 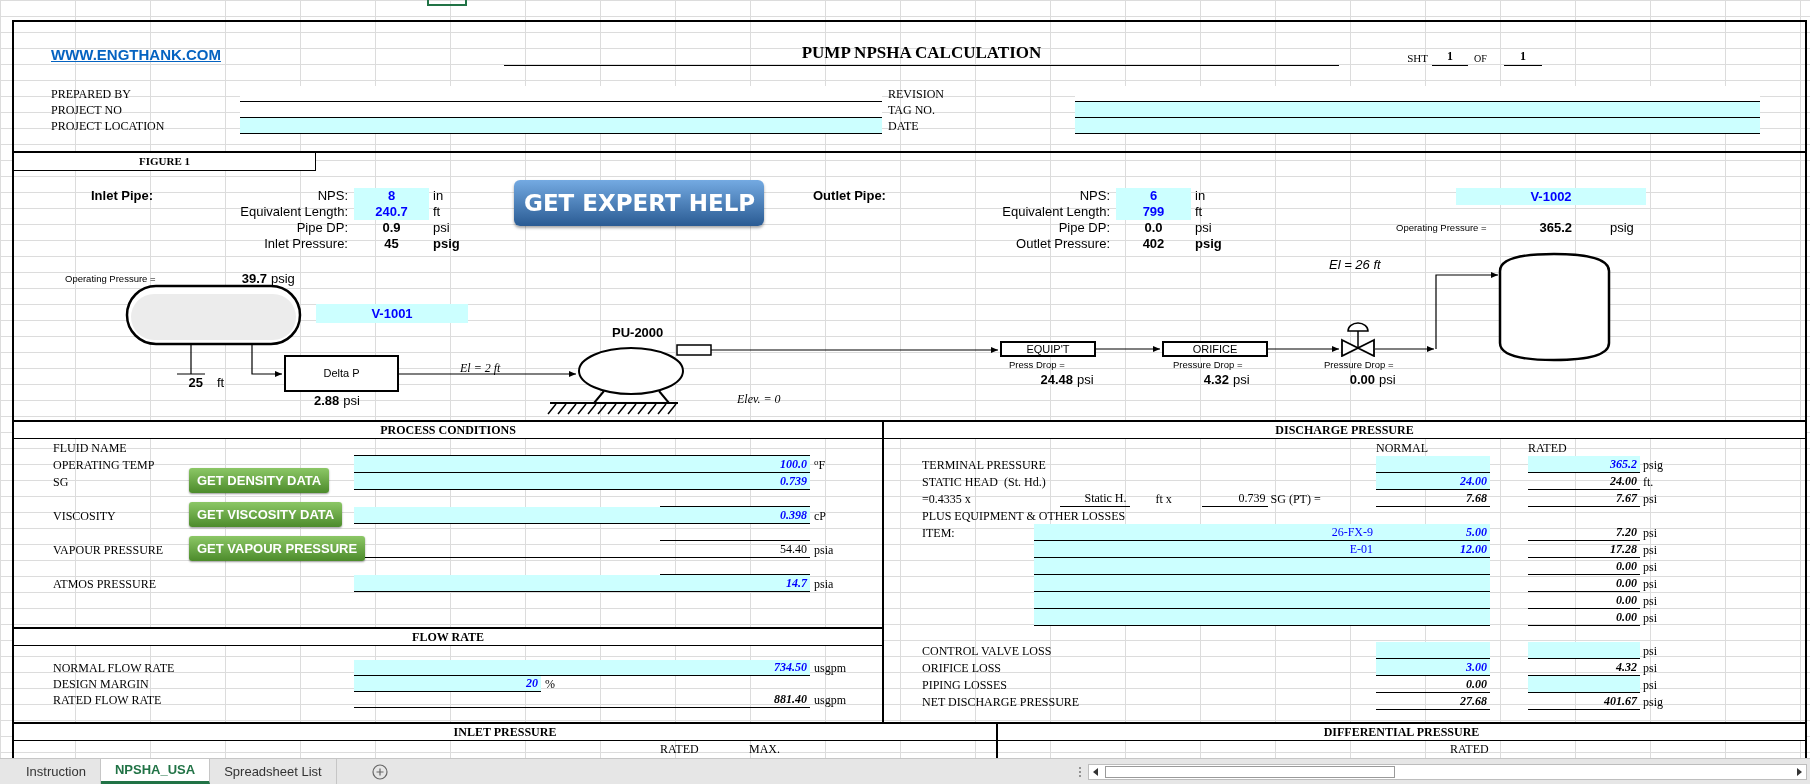 What do you see at coordinates (1584, 532) in the screenshot?
I see `value-cell: 7.20` at bounding box center [1584, 532].